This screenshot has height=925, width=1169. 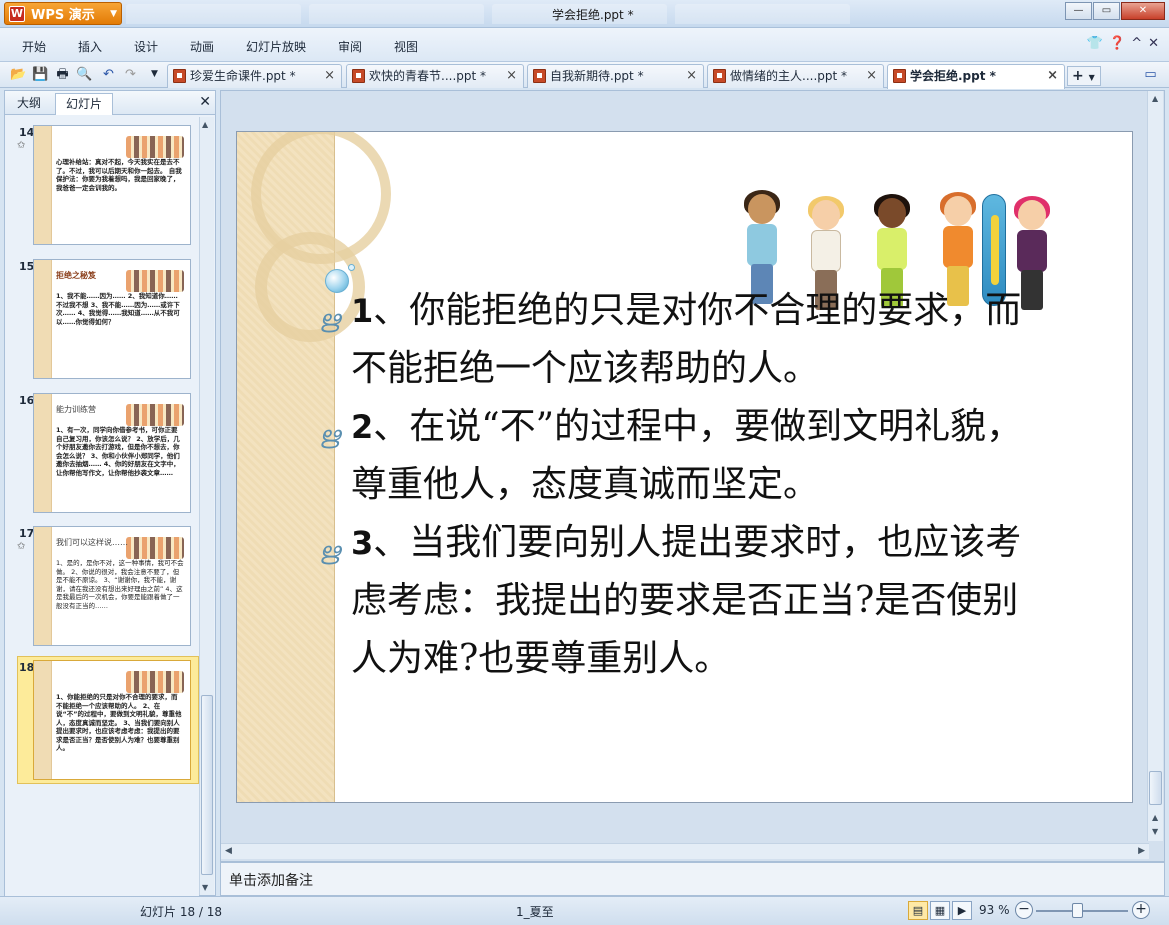 What do you see at coordinates (40, 74) in the screenshot?
I see `save-icon: 💾` at bounding box center [40, 74].